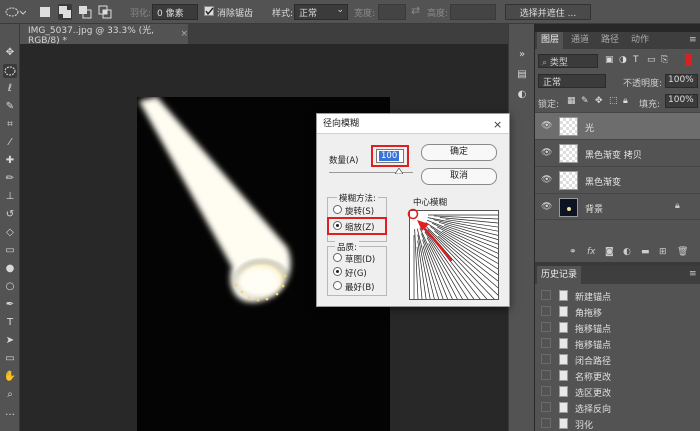 This screenshot has width=700, height=431. What do you see at coordinates (617, 407) in the screenshot?
I see `history-item: 选择反向` at bounding box center [617, 407].